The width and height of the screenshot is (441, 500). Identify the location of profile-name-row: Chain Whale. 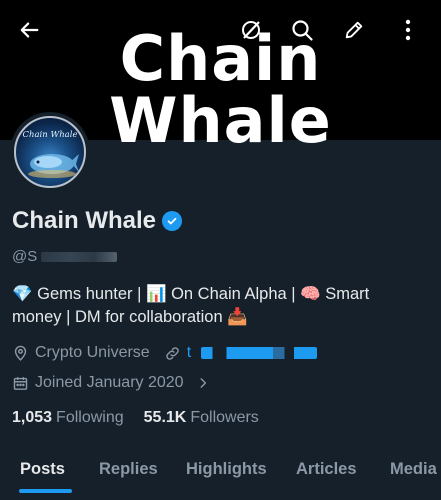
(97, 221).